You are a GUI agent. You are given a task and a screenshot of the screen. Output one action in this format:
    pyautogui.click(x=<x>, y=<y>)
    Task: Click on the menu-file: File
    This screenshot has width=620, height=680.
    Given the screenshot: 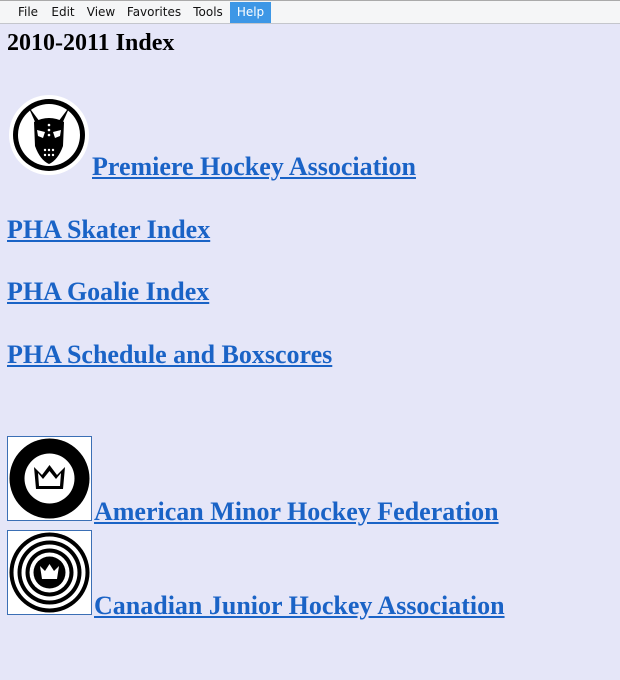 What is the action you would take?
    pyautogui.click(x=28, y=12)
    